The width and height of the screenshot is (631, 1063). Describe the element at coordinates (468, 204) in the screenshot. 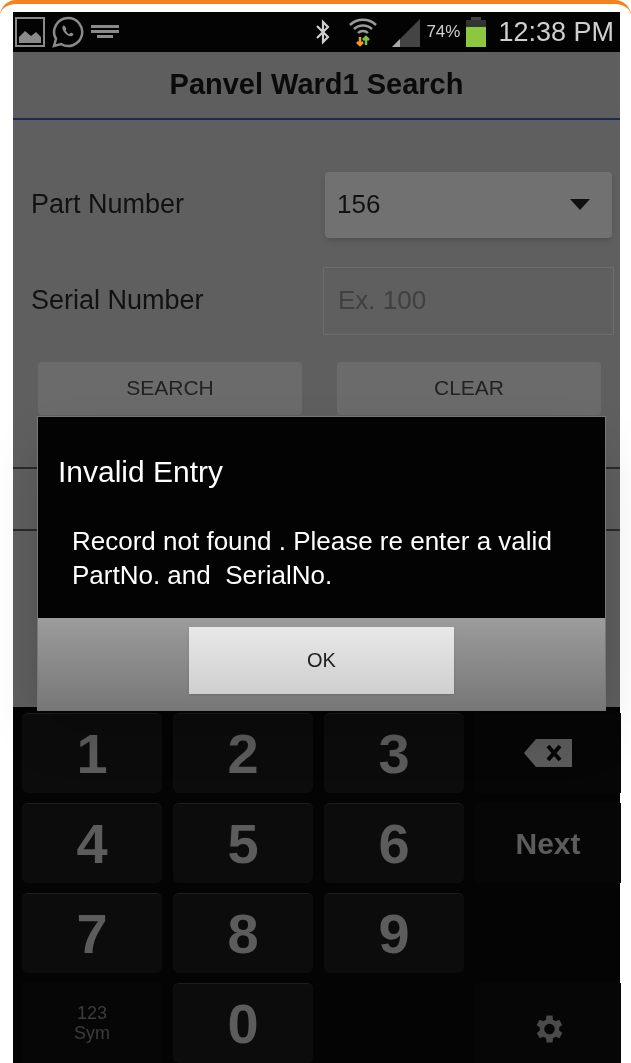

I see `part-number-dropdown: 156` at that location.